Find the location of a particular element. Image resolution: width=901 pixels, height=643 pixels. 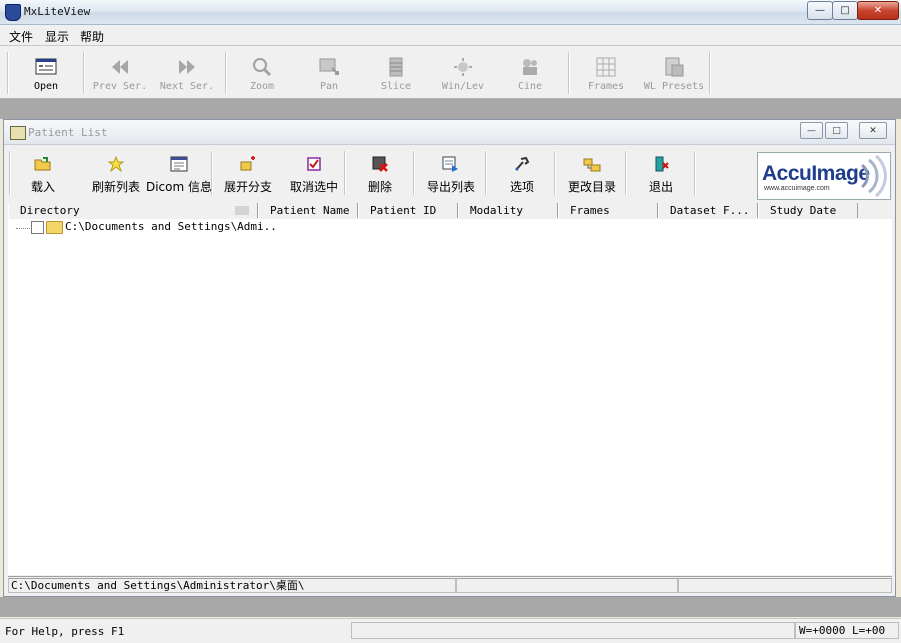

delete-icon is located at coordinates (380, 164).